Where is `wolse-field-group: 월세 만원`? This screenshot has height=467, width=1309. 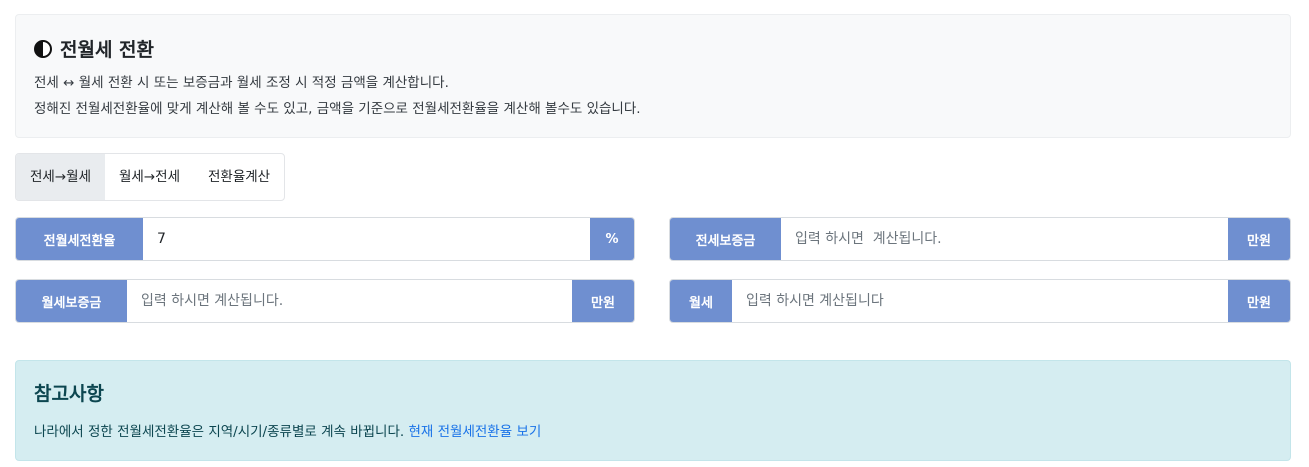 wolse-field-group: 월세 만원 is located at coordinates (980, 301).